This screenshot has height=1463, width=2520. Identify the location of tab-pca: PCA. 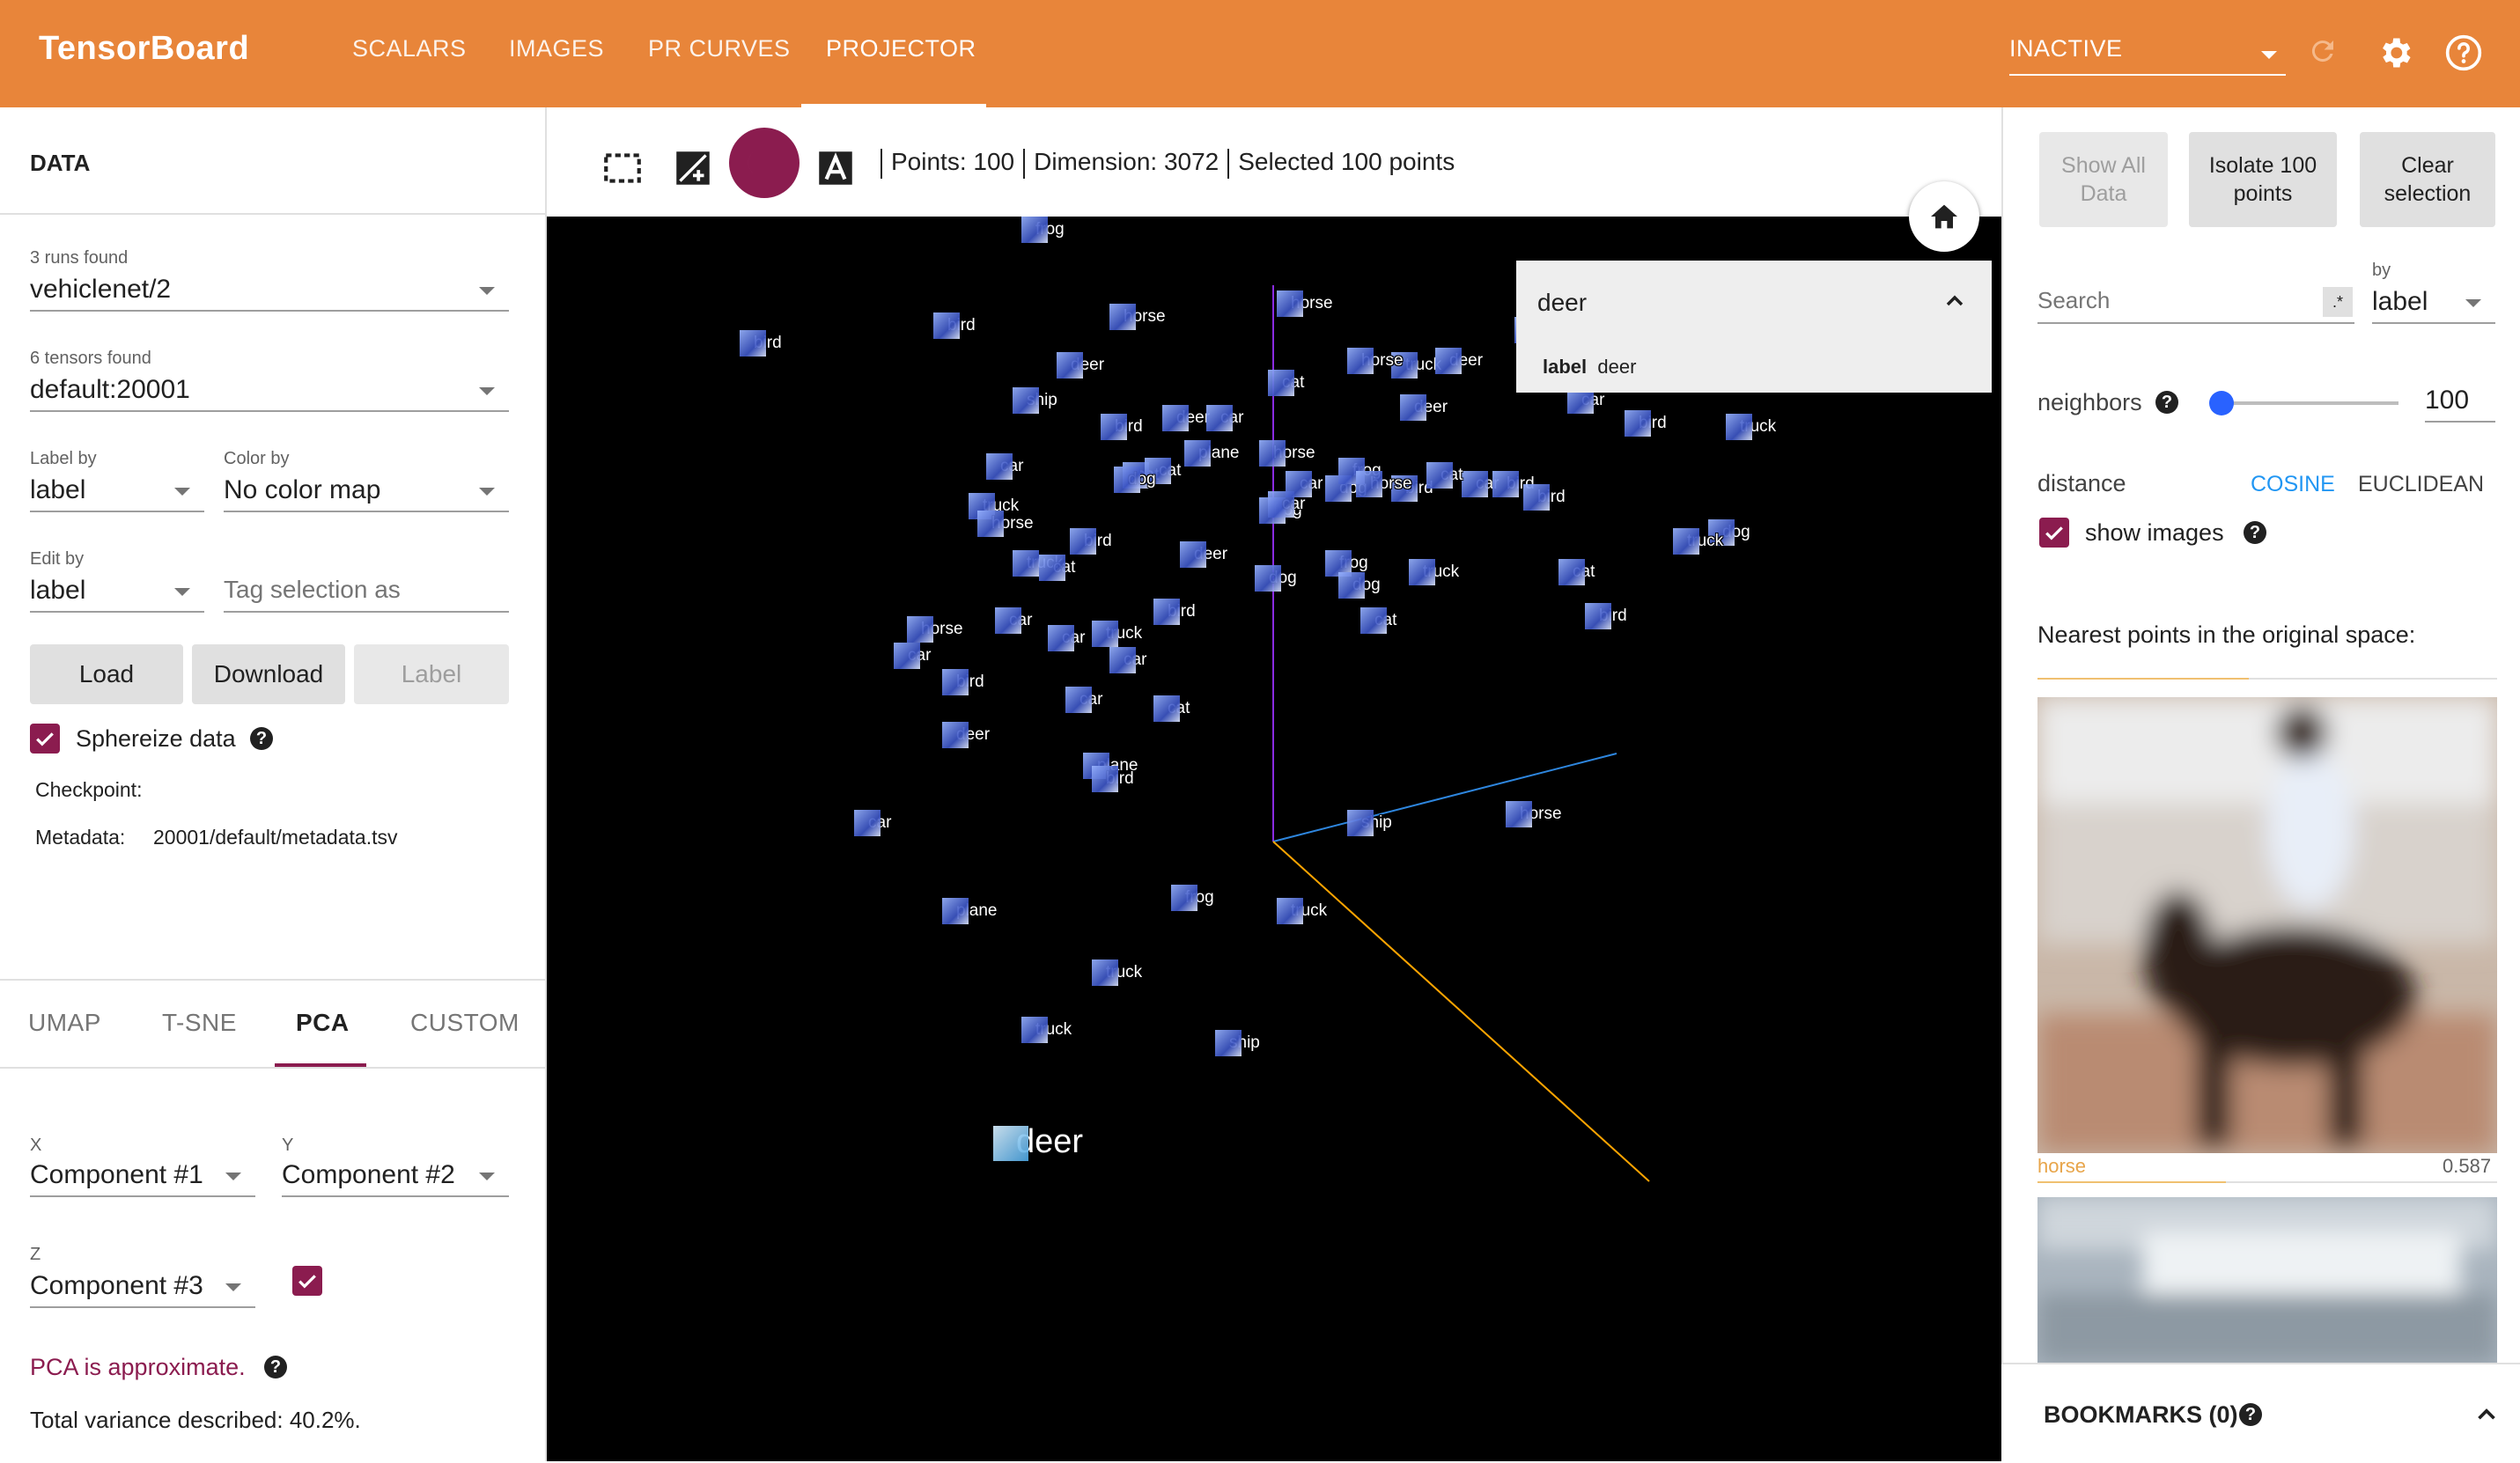
(323, 1023).